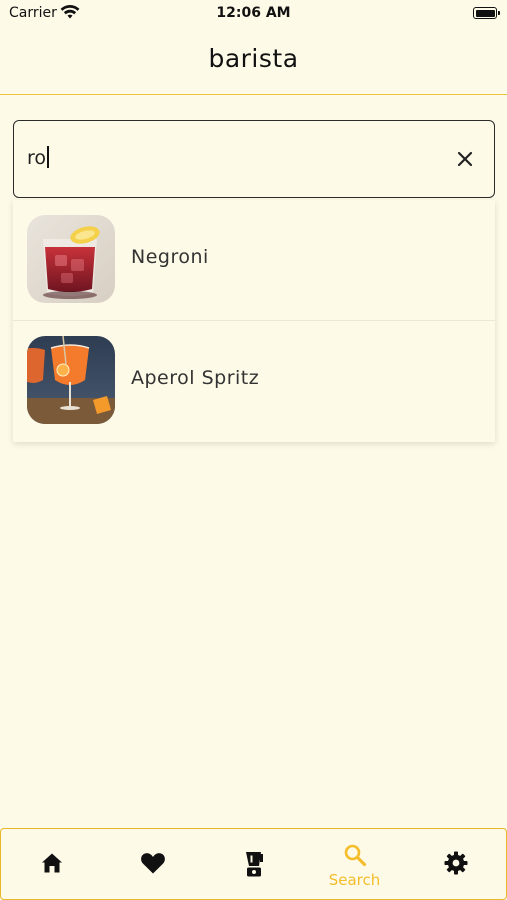  I want to click on search-icon, so click(355, 855).